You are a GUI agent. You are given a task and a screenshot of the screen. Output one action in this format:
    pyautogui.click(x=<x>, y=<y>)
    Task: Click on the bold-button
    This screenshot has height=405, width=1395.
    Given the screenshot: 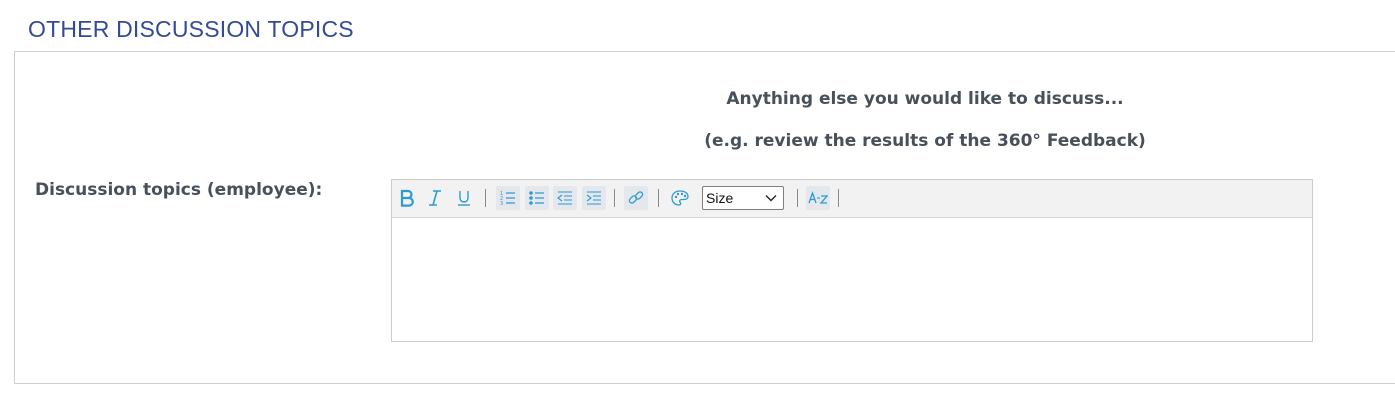 What is the action you would take?
    pyautogui.click(x=407, y=198)
    